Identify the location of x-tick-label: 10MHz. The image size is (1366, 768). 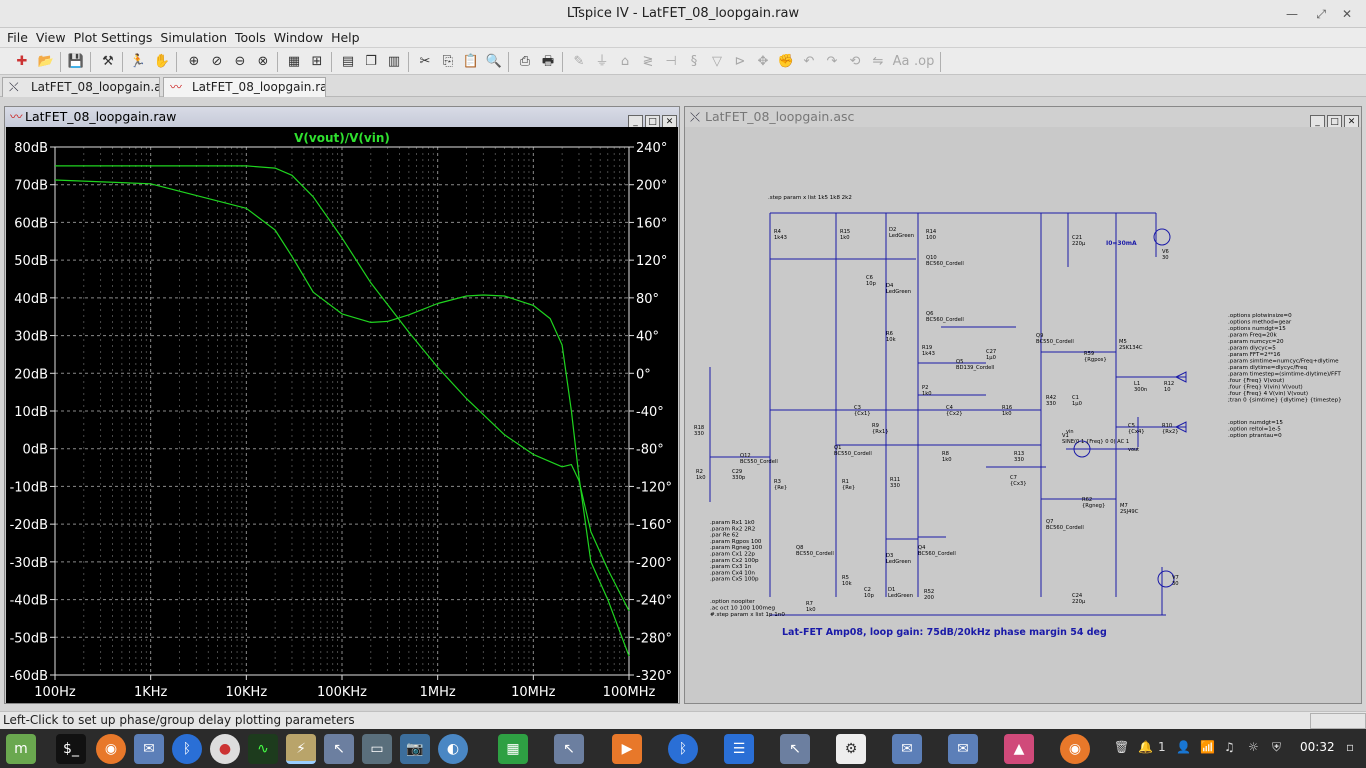
(533, 692).